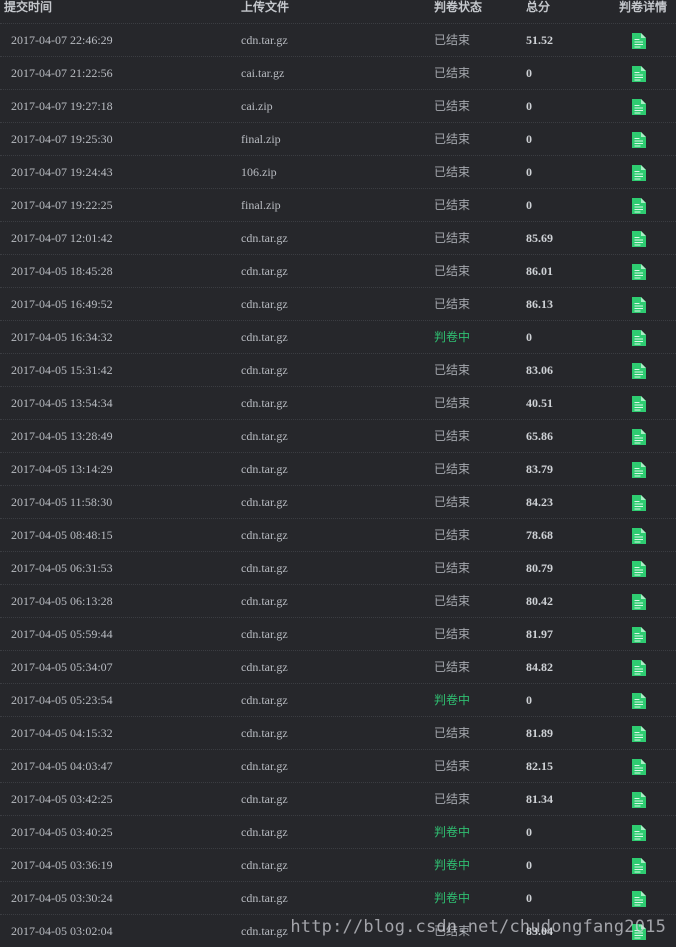 This screenshot has width=676, height=947. Describe the element at coordinates (62, 931) in the screenshot. I see `submit-time-cell: 2017-04-05 03:02:04` at that location.